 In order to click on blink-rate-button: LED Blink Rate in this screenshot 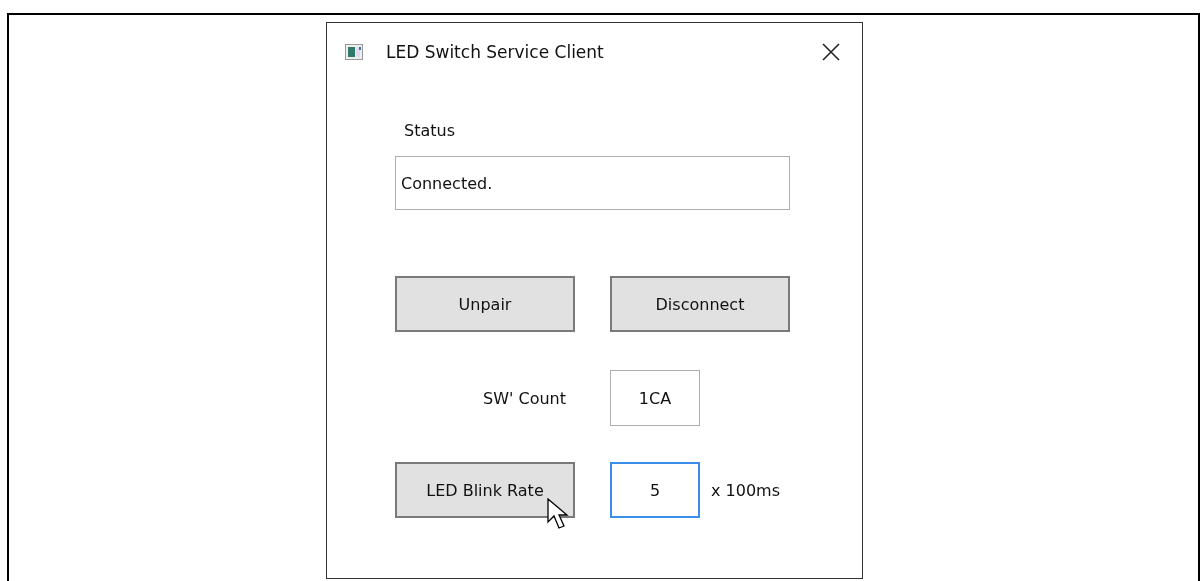, I will do `click(485, 490)`.